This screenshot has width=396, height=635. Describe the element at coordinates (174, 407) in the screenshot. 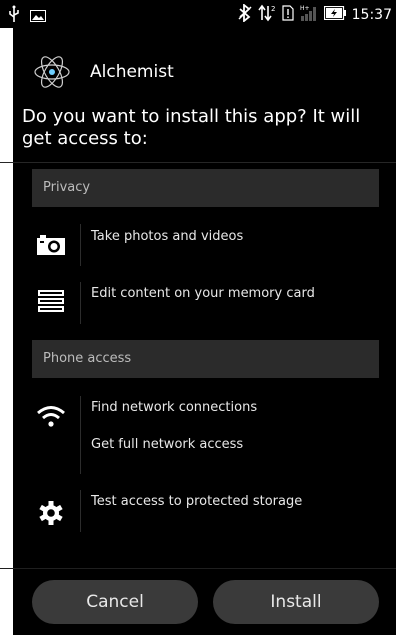

I see `permission-find-network: Find network connections` at that location.